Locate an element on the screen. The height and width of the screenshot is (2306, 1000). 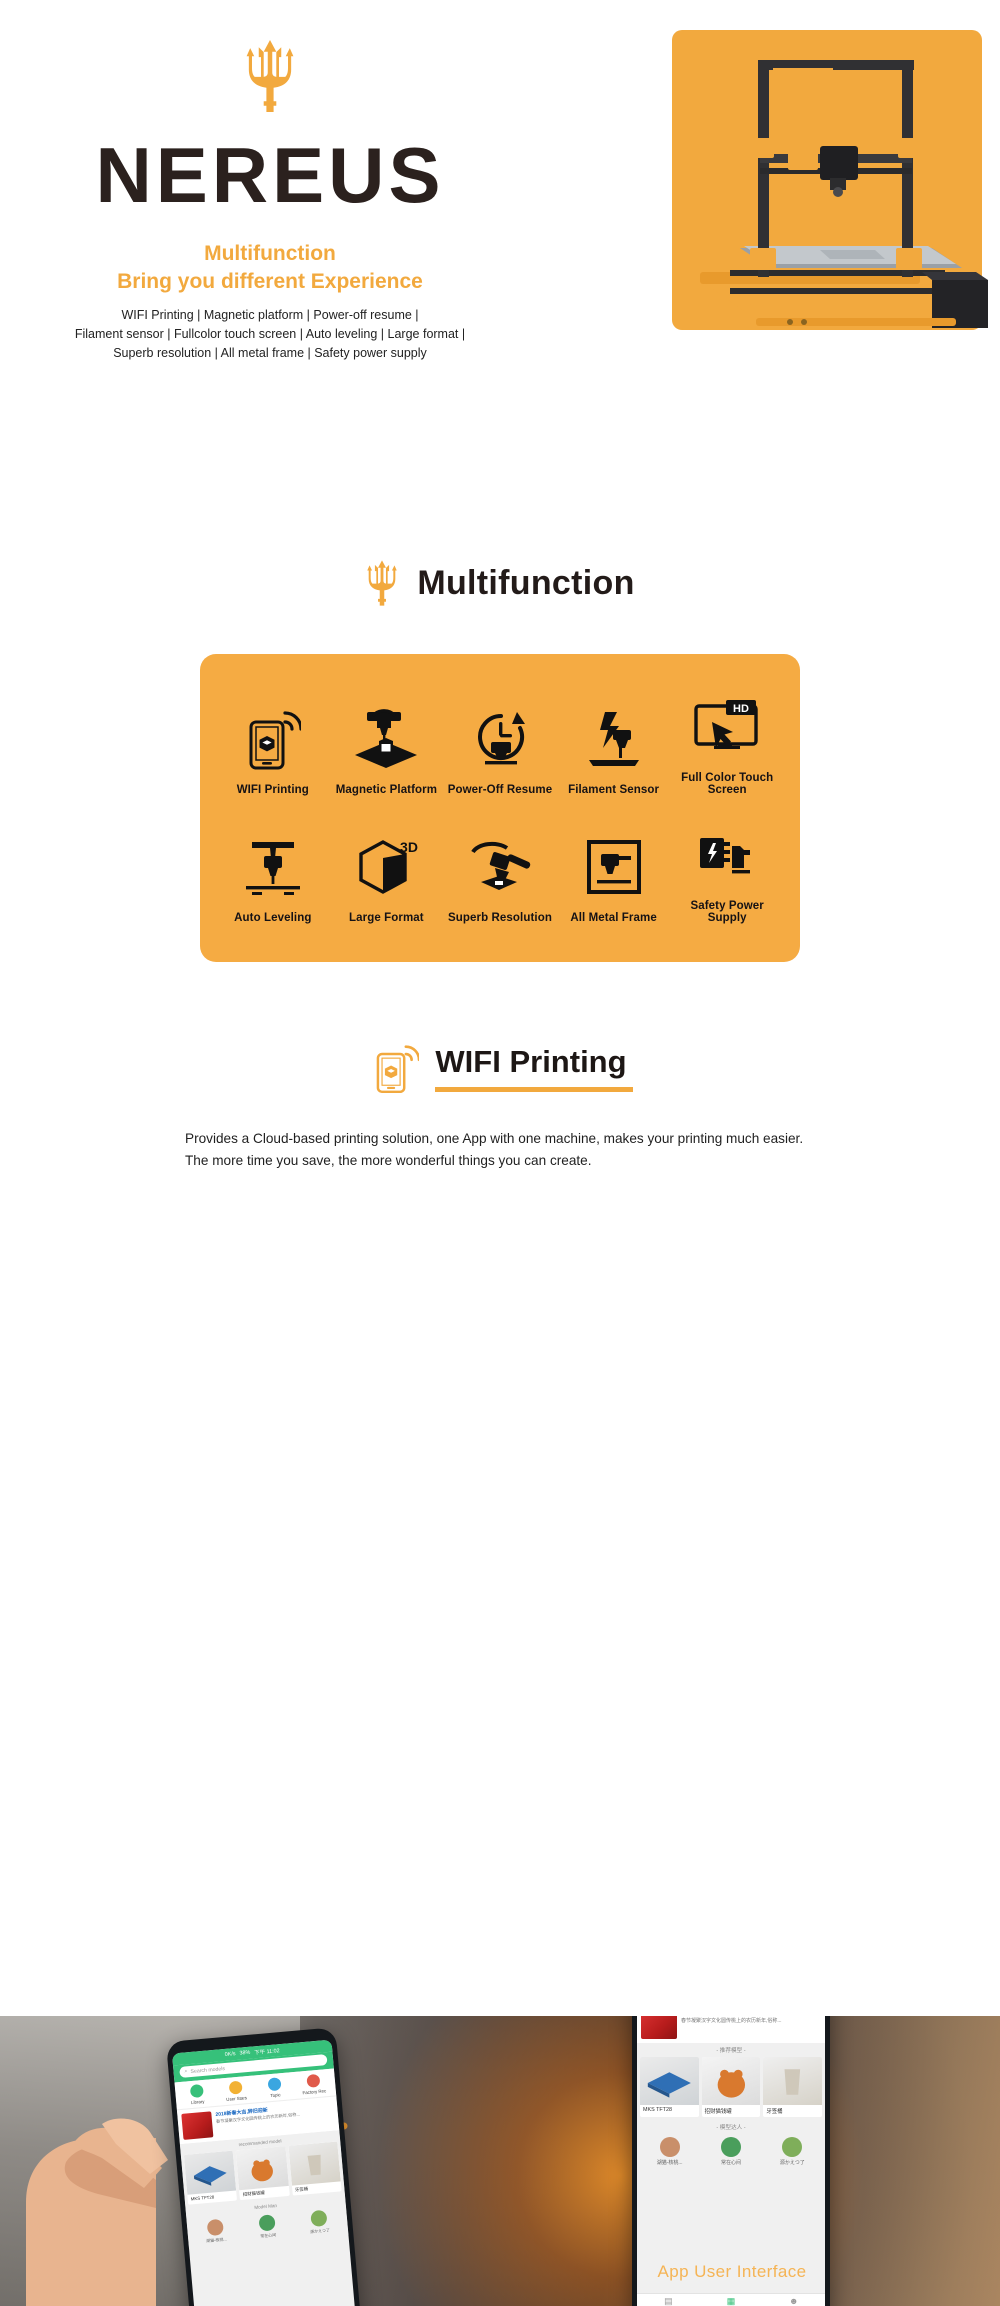
large-format-3d-icon: 3D is located at coordinates (386, 867).